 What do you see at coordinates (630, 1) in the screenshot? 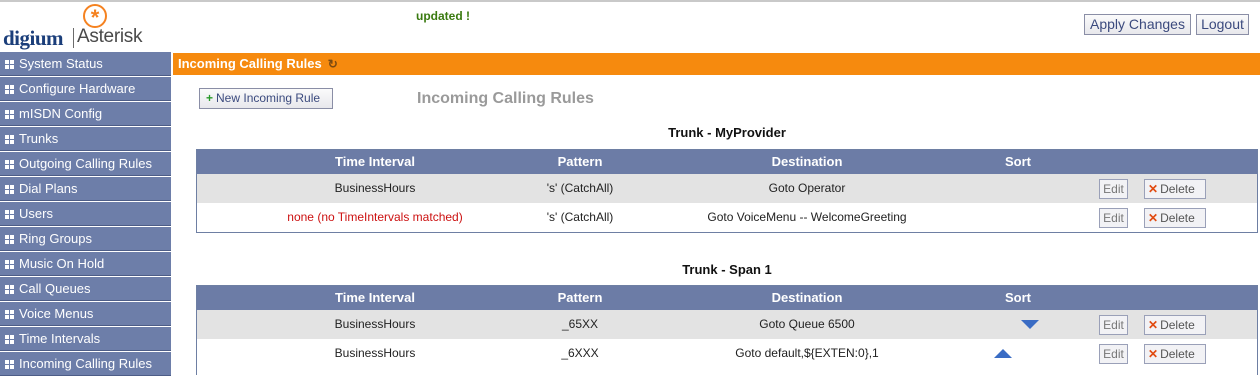
I see `top-divider` at bounding box center [630, 1].